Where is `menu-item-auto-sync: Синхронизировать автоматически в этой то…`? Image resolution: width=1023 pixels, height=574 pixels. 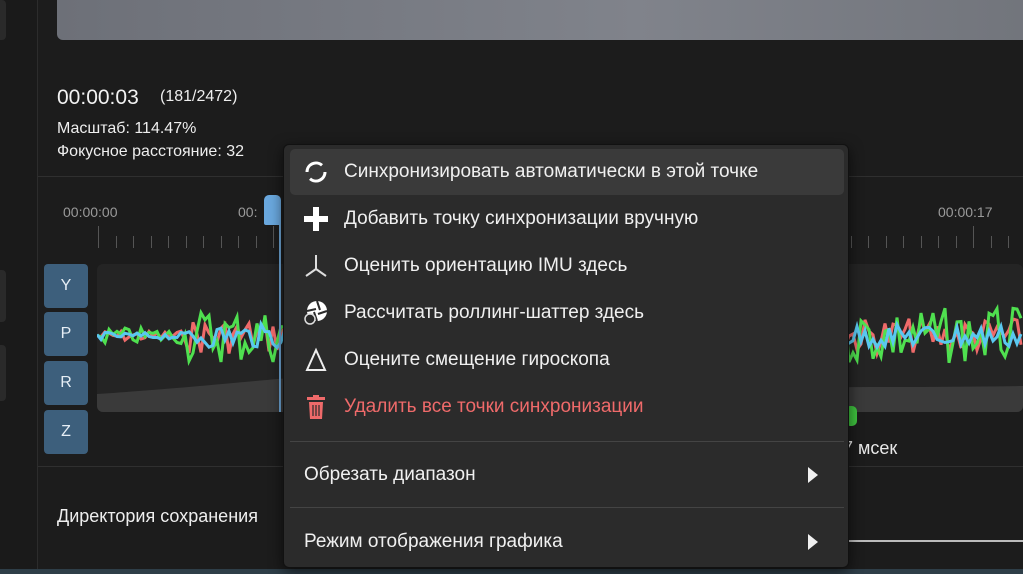
menu-item-auto-sync: Синхронизировать автоматически в этой то… is located at coordinates (567, 172).